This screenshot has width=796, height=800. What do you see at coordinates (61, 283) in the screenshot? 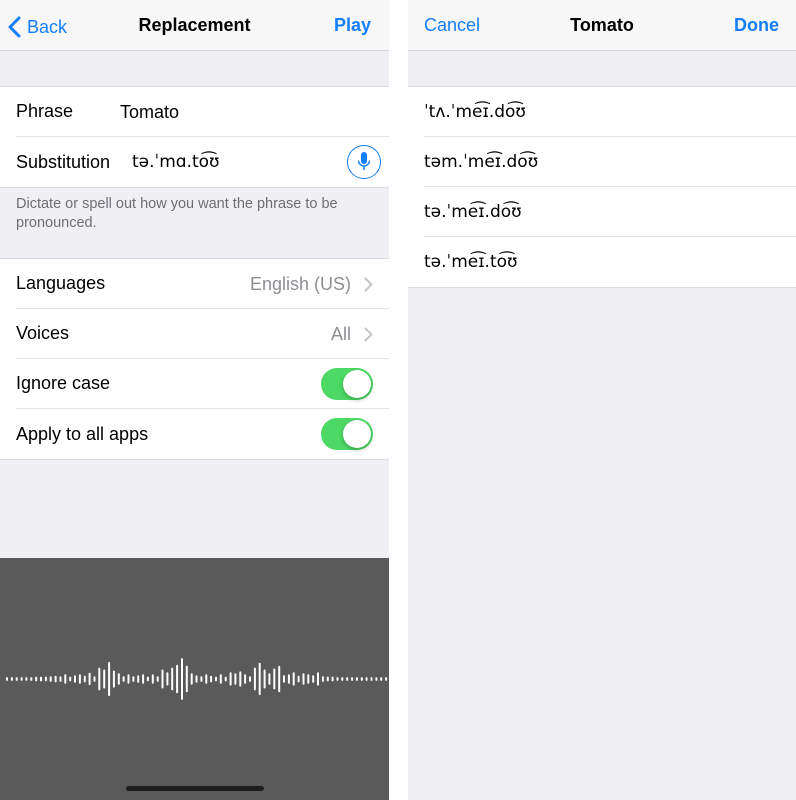
I see `languages-label: Languages` at bounding box center [61, 283].